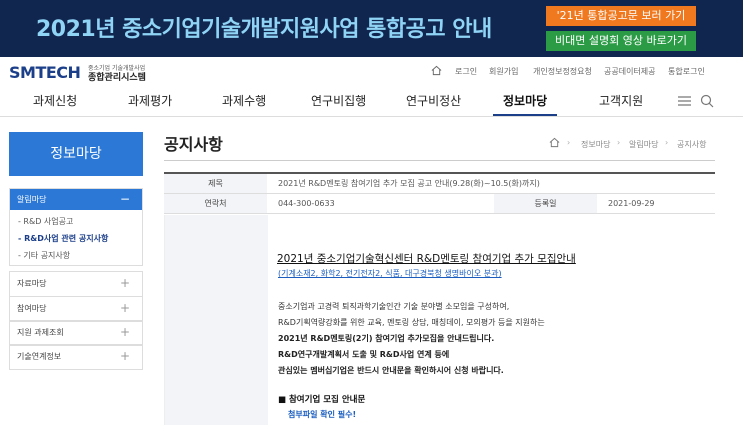 Image resolution: width=743 pixels, height=425 pixels. I want to click on gnb-task-application: 과제신청, so click(55, 100).